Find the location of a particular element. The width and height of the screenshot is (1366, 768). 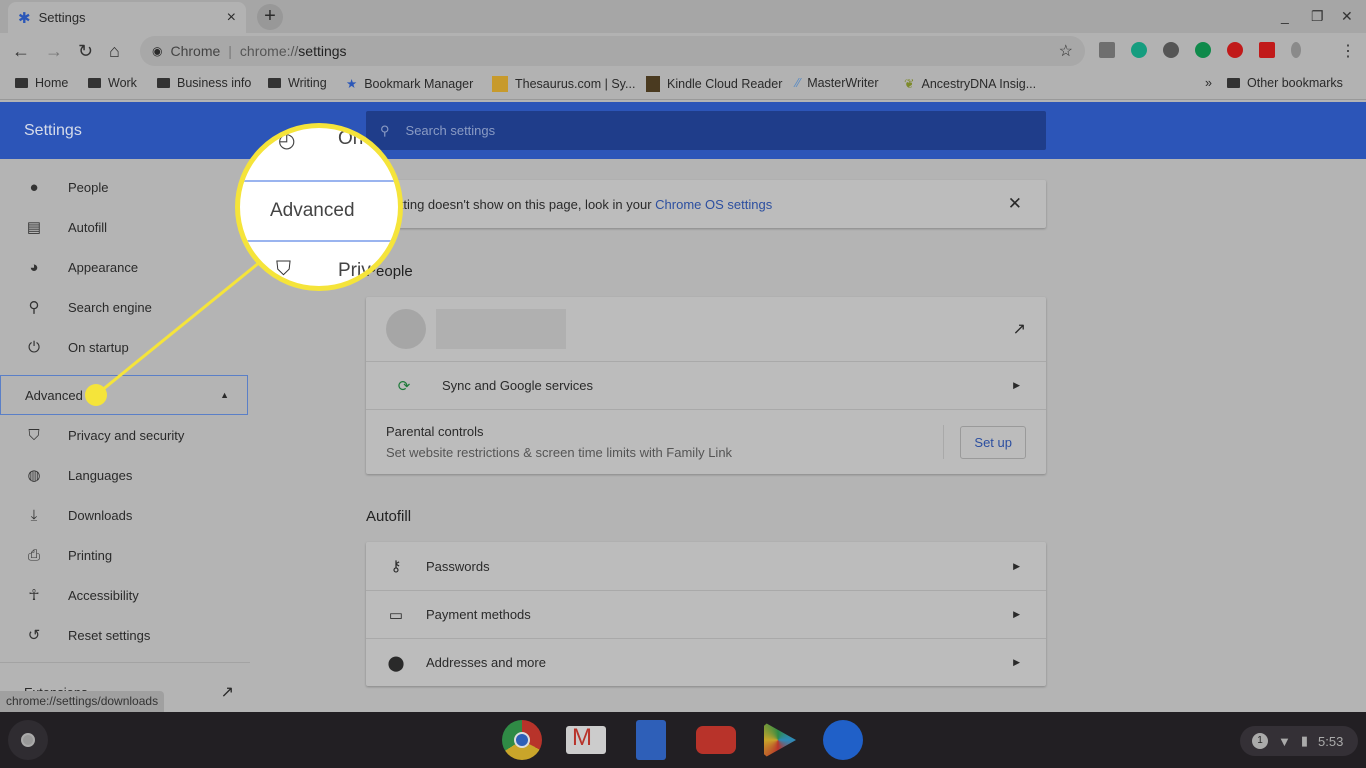

sidebar-item-languages: ◍ Languages is located at coordinates (125, 475).